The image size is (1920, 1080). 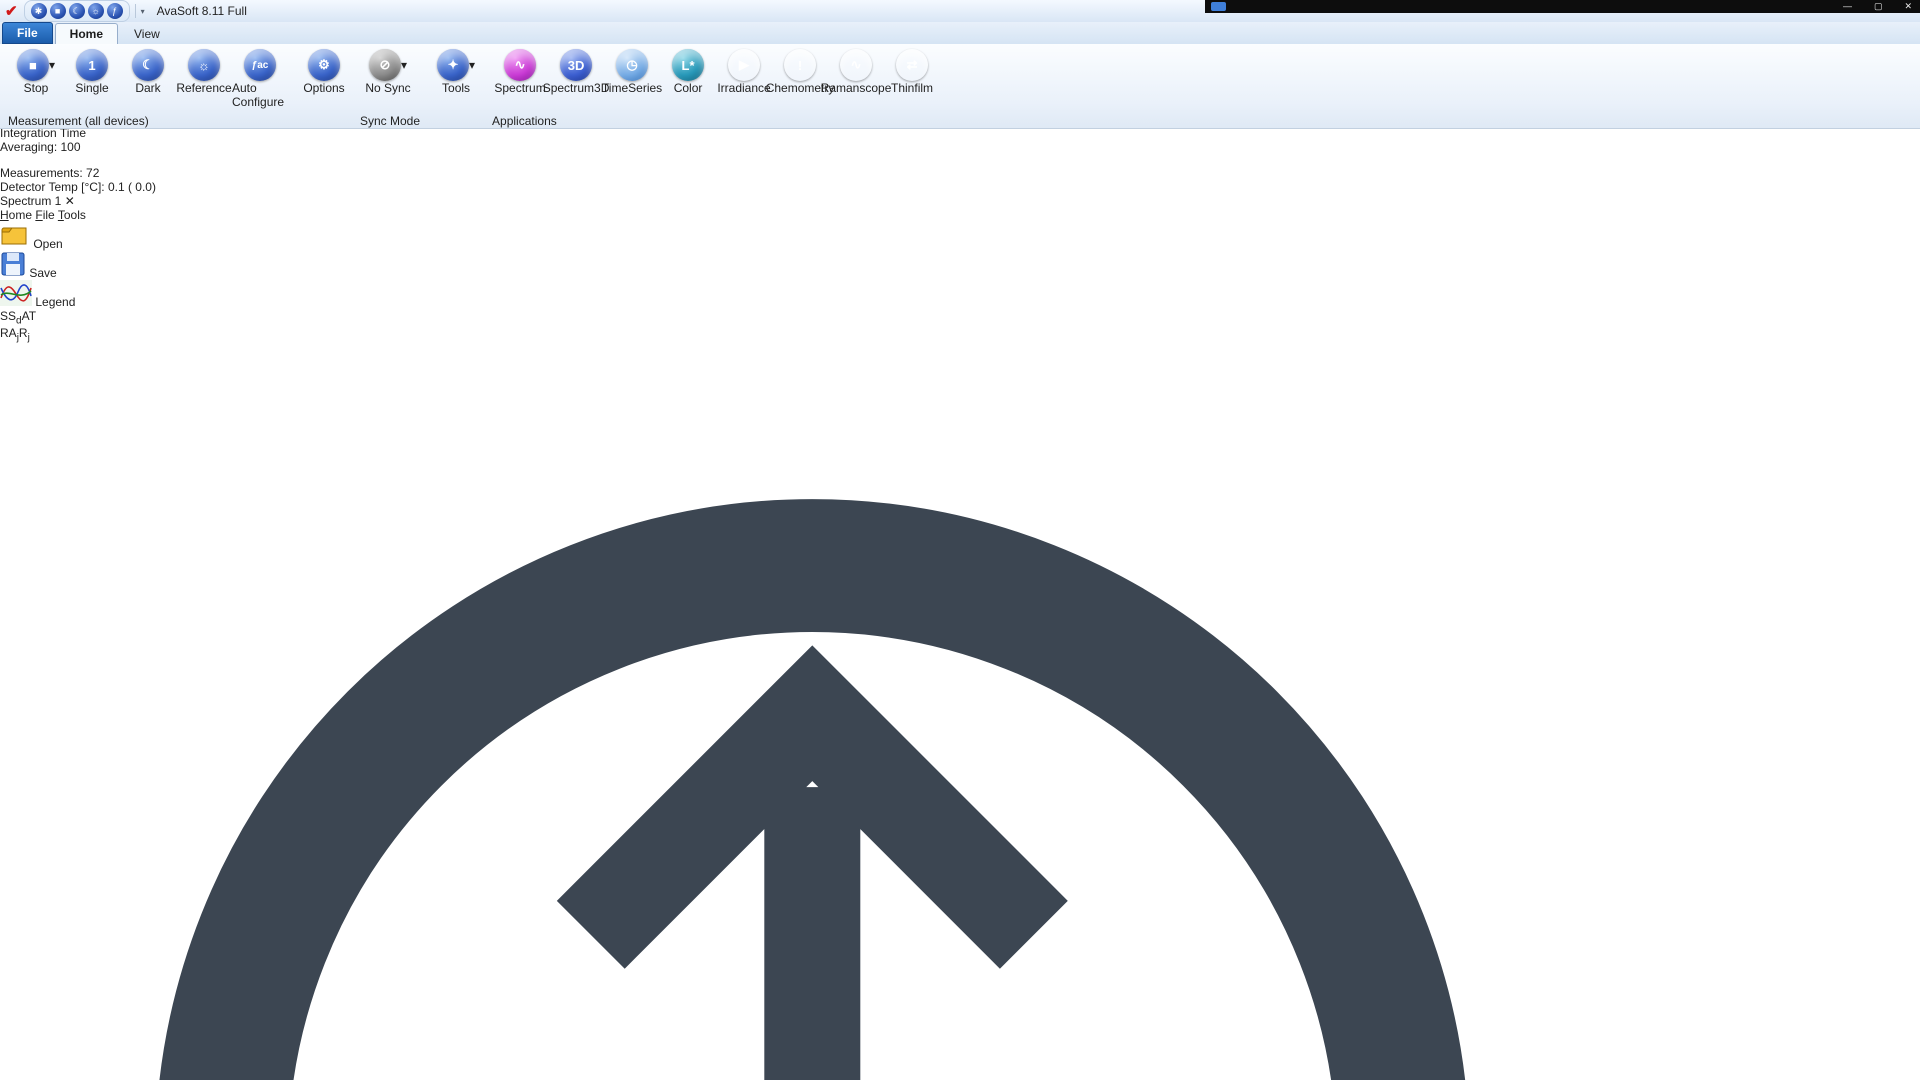 I want to click on measure-mode-t-button: T, so click(x=32, y=316).